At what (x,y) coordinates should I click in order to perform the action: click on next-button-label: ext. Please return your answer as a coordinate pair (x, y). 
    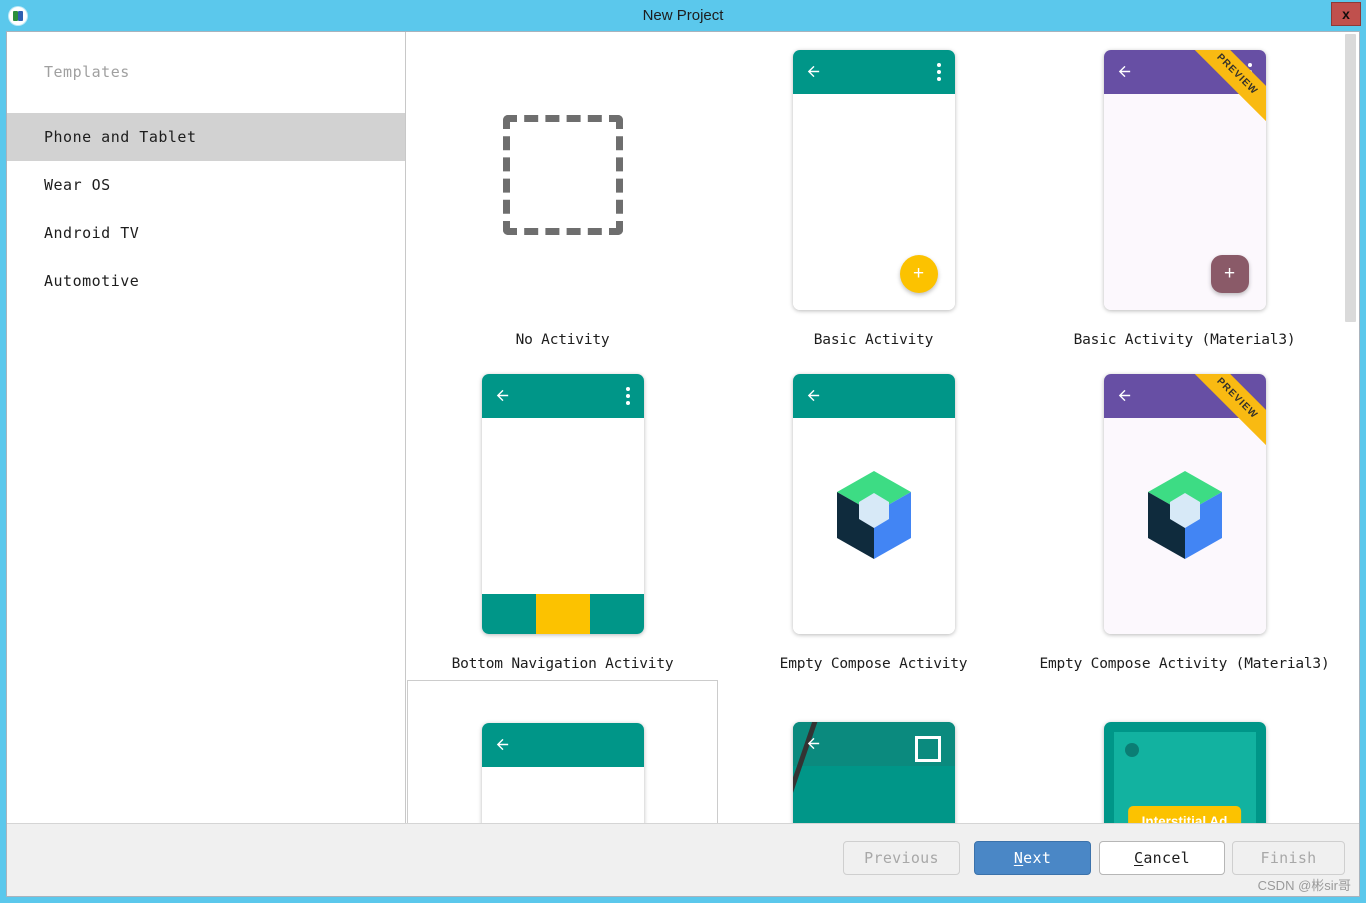
    Looking at the image, I should click on (1037, 858).